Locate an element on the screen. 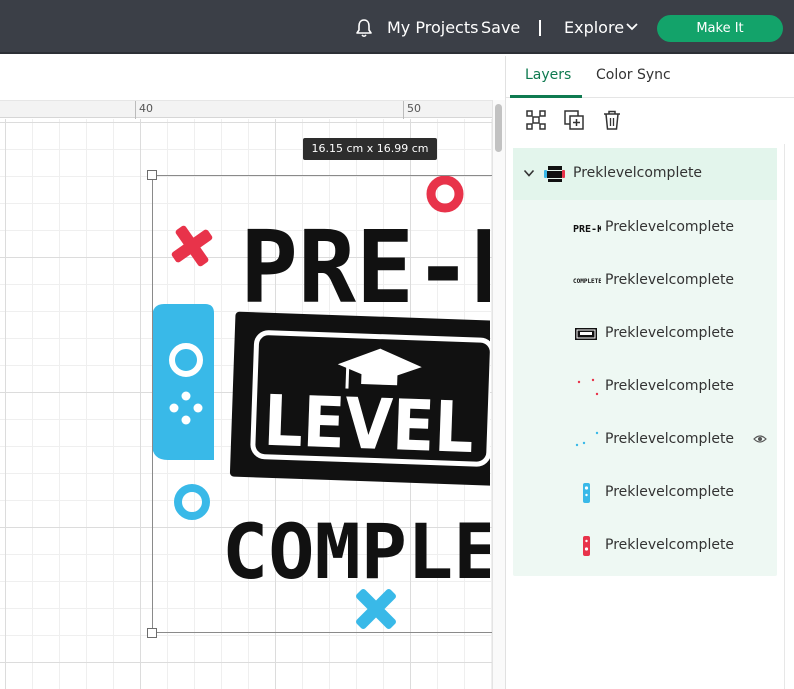 This screenshot has height=689, width=794. layer-row: PRE-K Preklevelcomplete is located at coordinates (645, 227).